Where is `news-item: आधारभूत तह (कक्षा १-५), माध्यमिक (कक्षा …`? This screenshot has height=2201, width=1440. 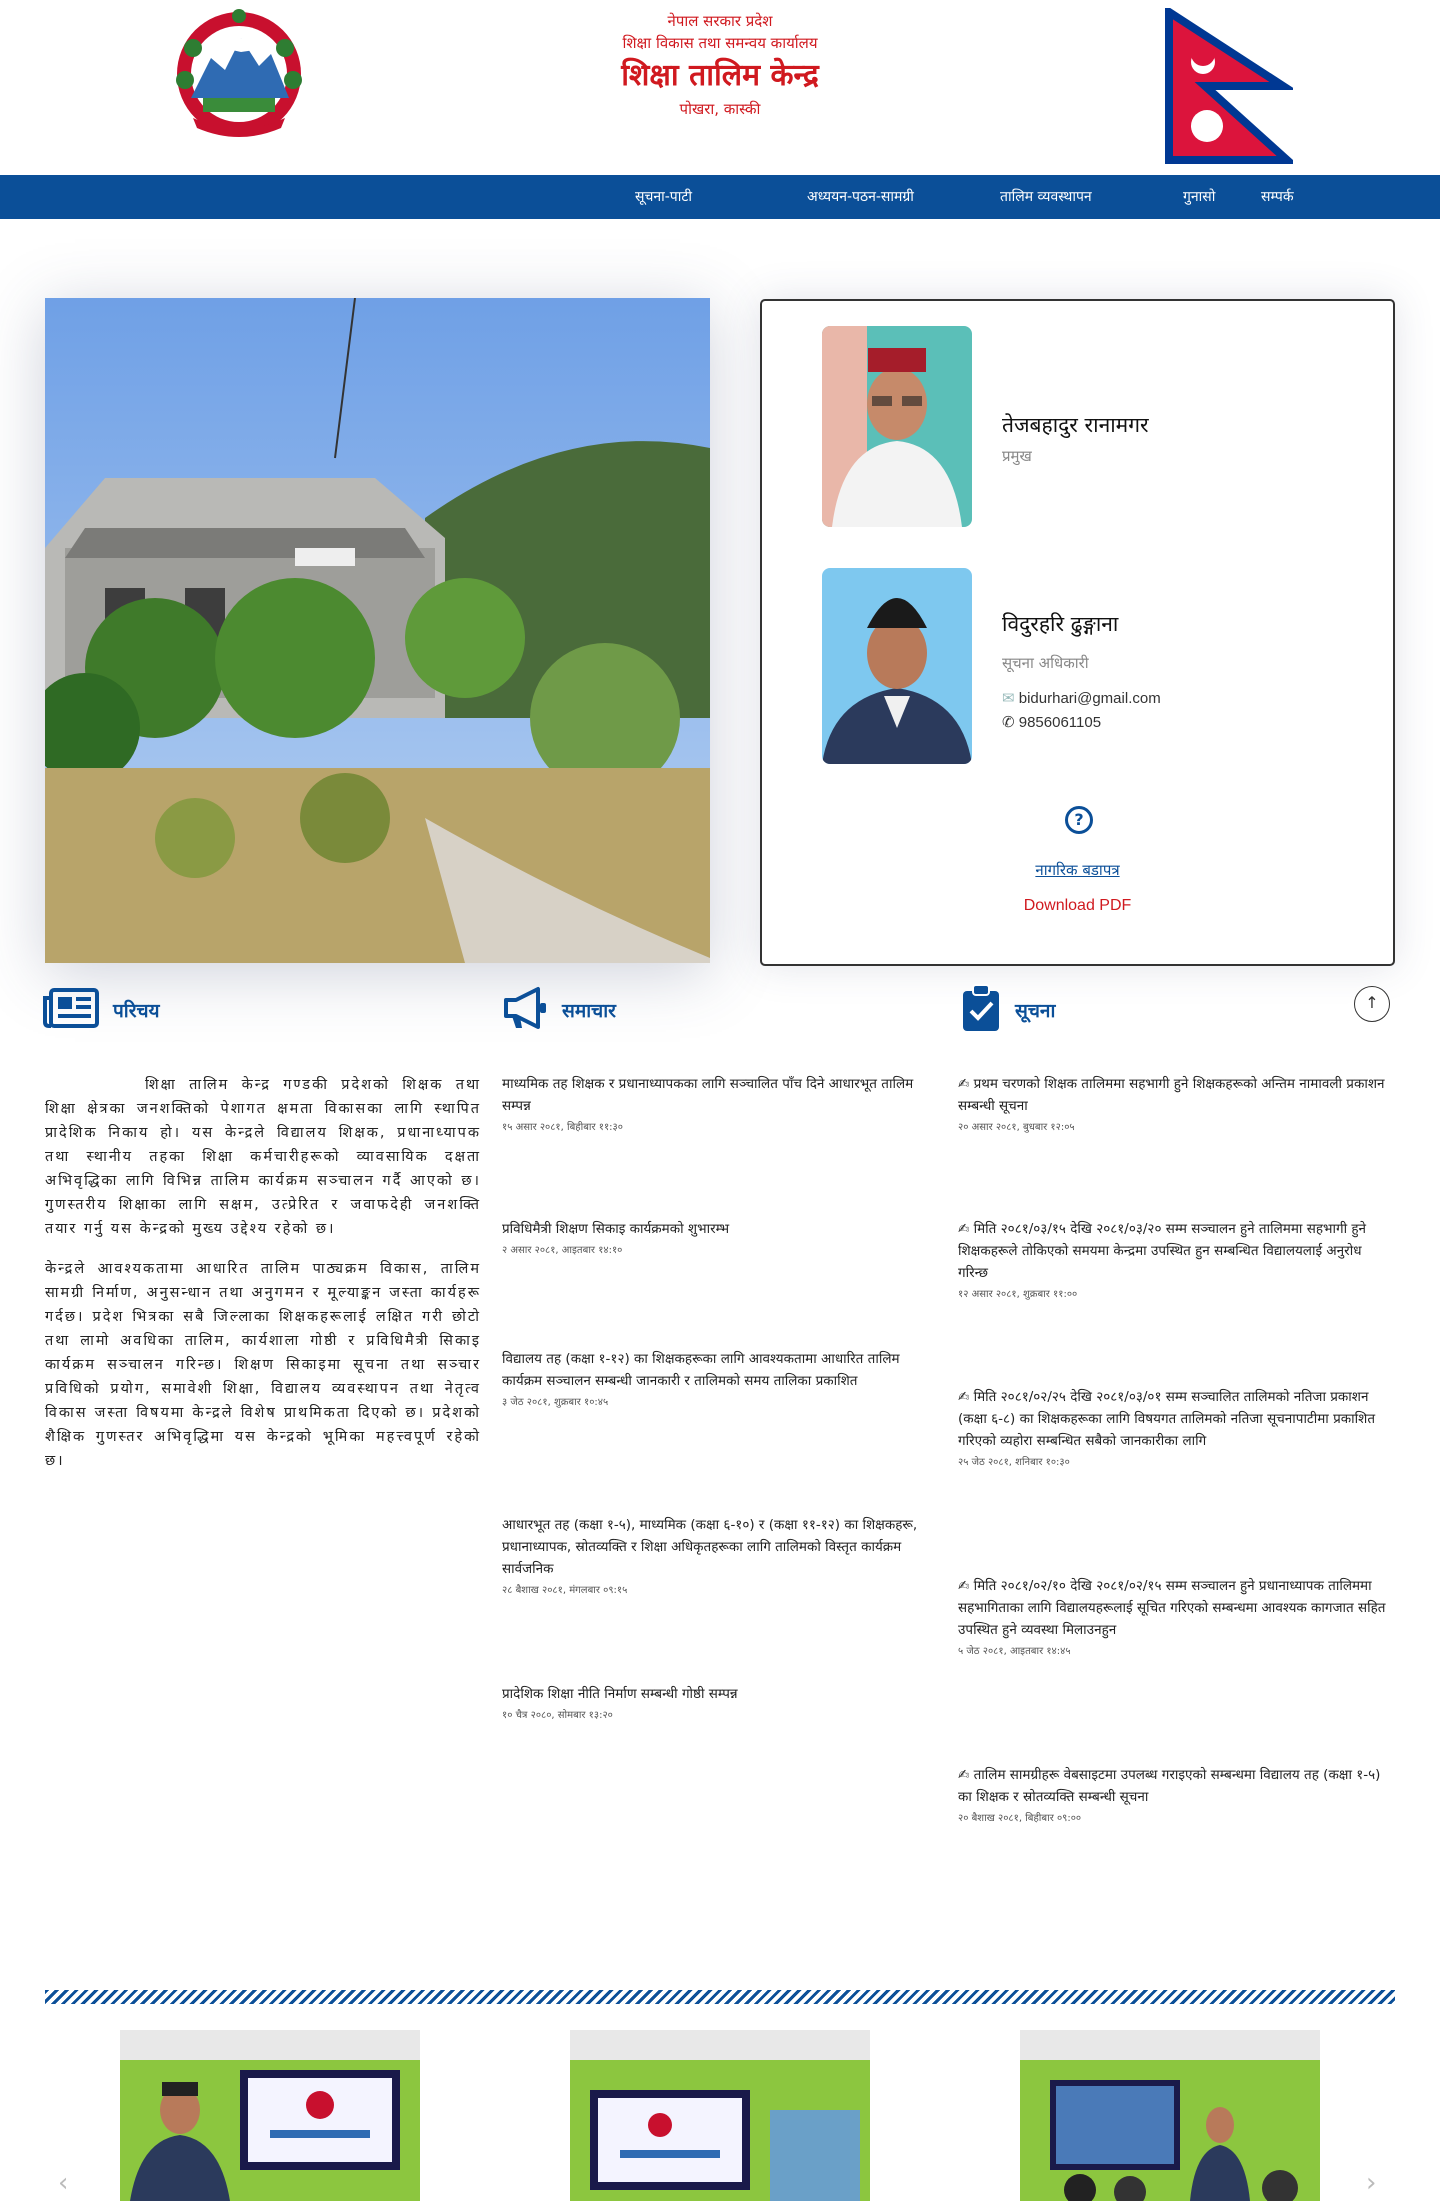 news-item: आधारभूत तह (कक्षा १-५), माध्यमिक (कक्षा … is located at coordinates (720, 1555).